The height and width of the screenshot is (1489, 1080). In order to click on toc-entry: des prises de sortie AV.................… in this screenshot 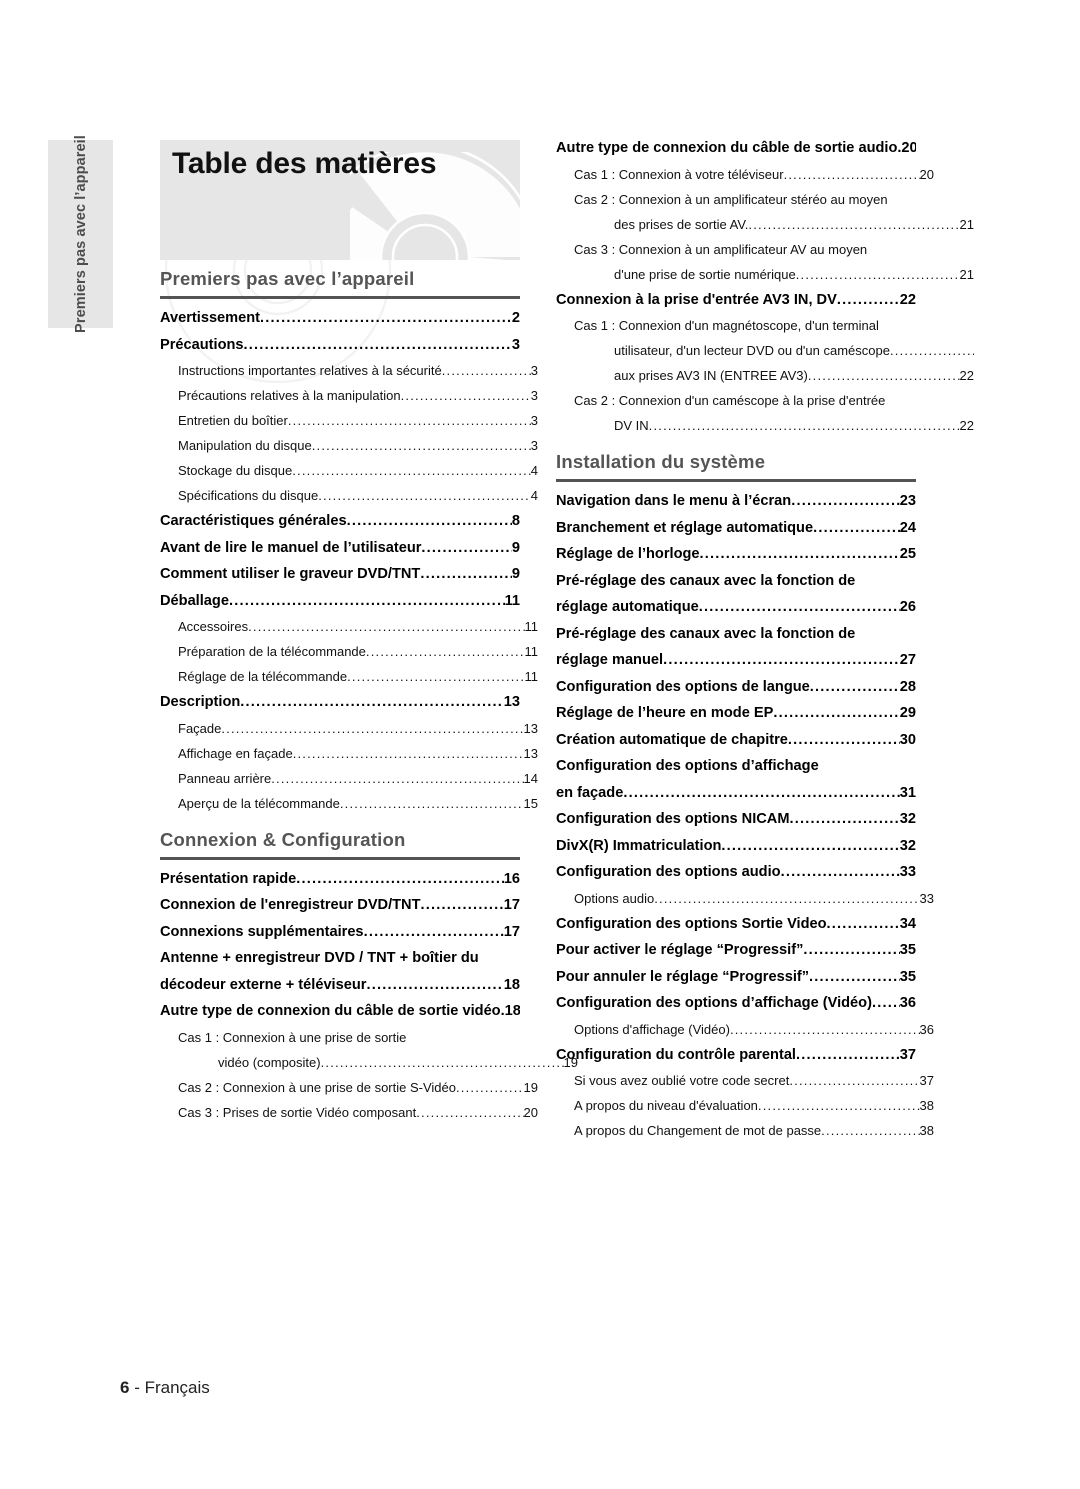, I will do `click(765, 224)`.